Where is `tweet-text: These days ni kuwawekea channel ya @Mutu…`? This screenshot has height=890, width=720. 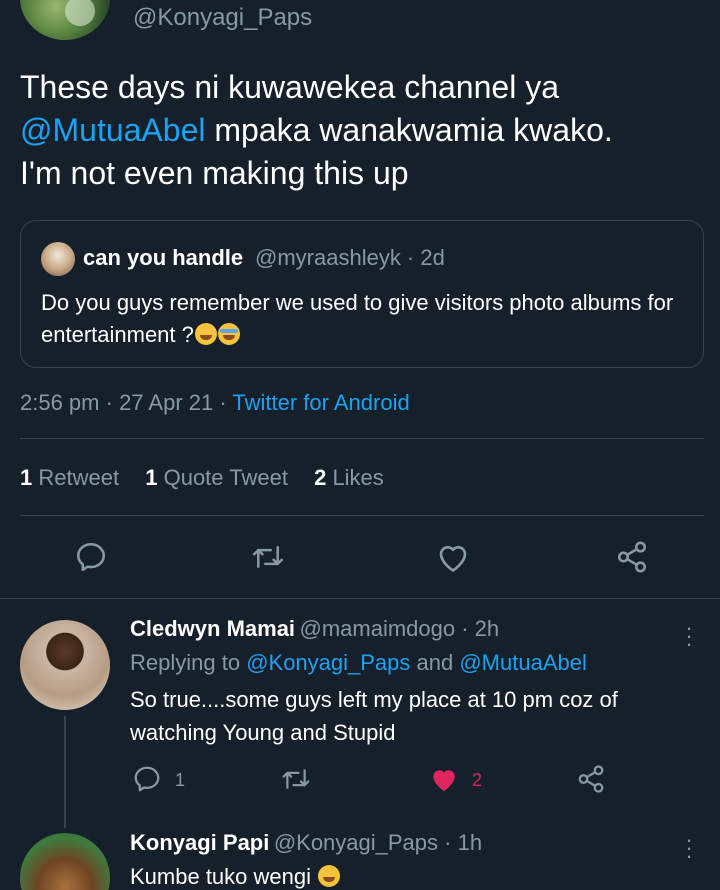 tweet-text: These days ni kuwawekea channel ya @Mutu… is located at coordinates (365, 130).